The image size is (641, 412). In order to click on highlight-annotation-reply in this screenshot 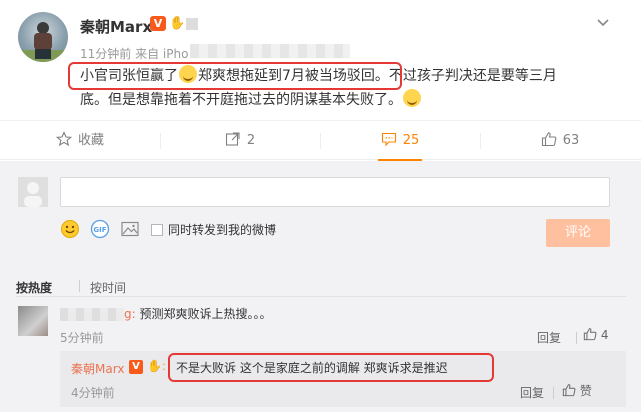, I will do `click(331, 367)`.